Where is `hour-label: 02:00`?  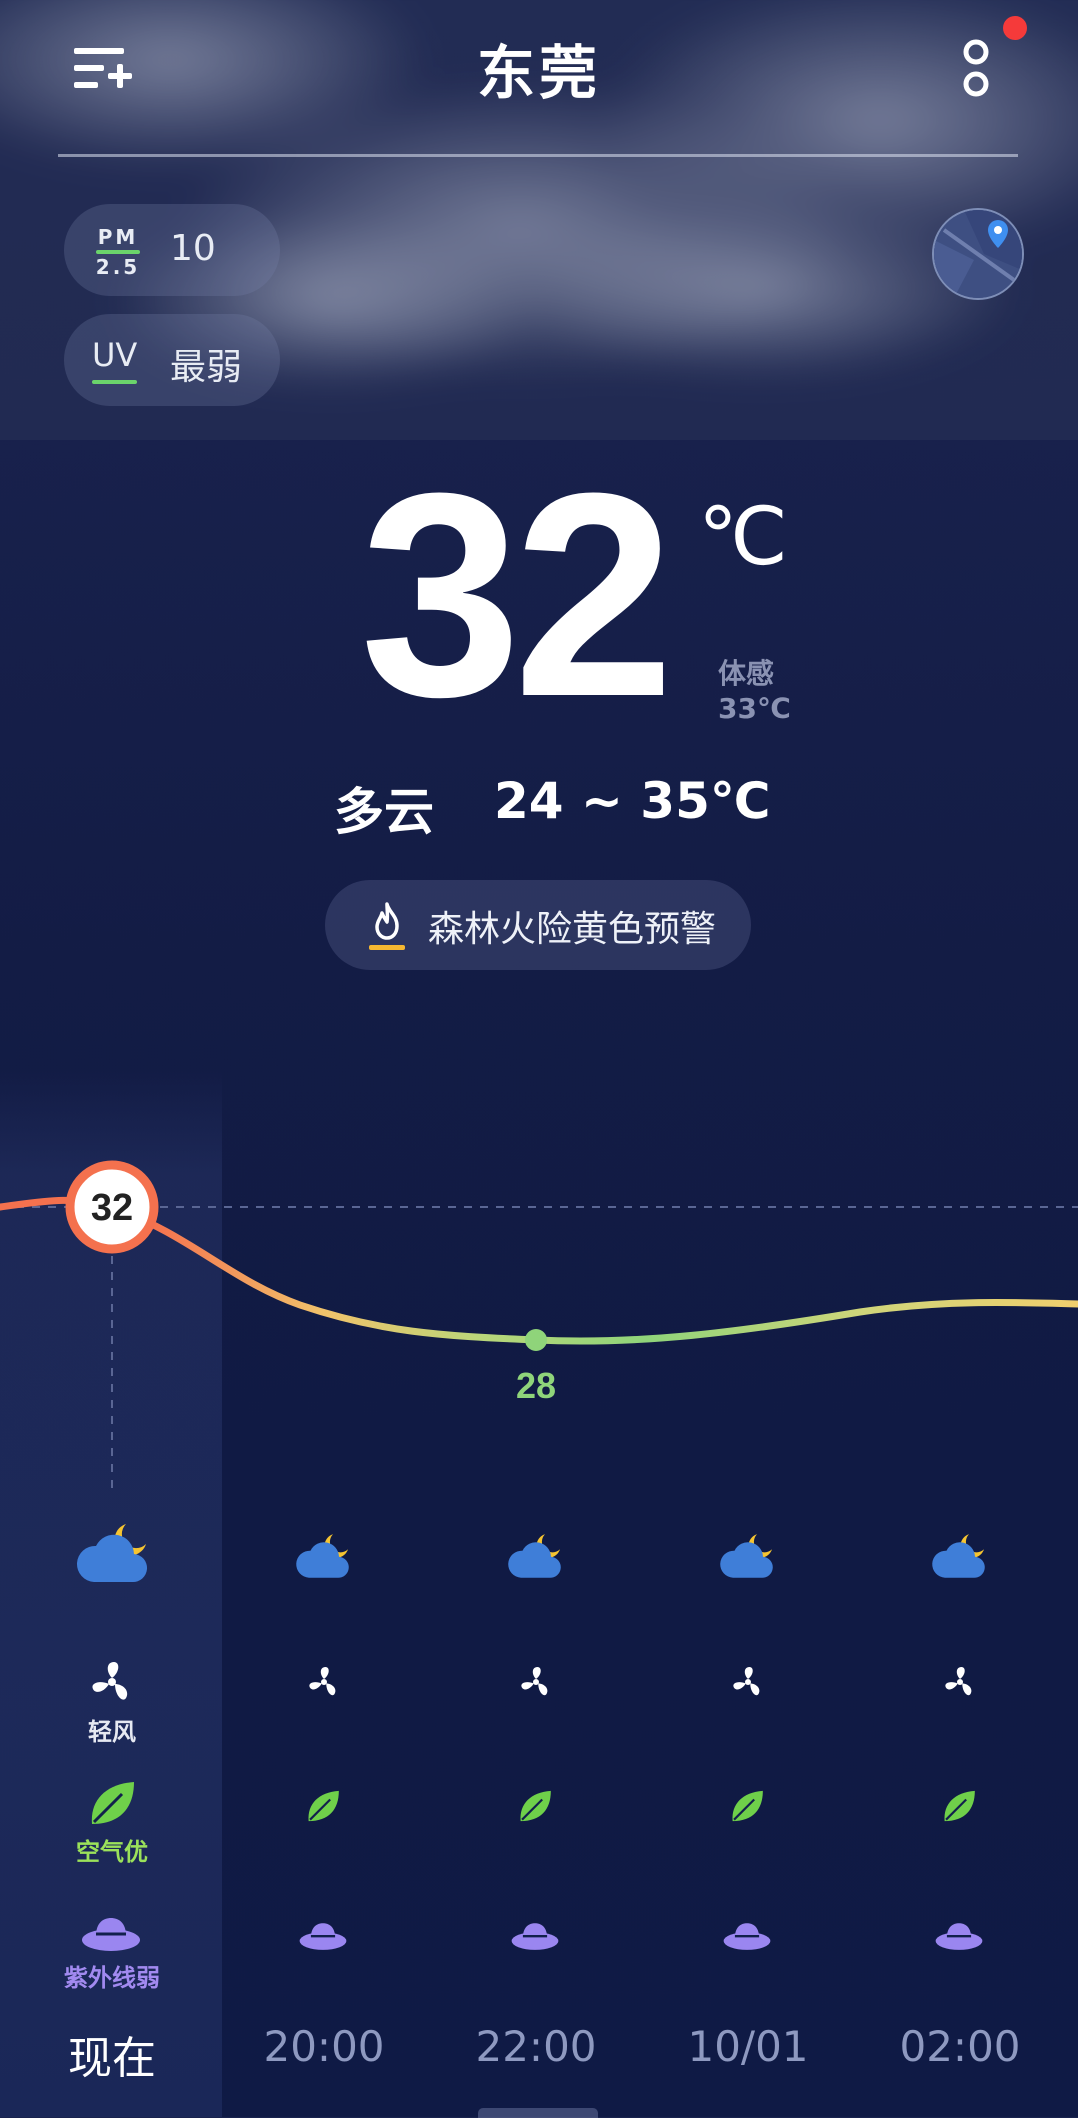 hour-label: 02:00 is located at coordinates (960, 2046).